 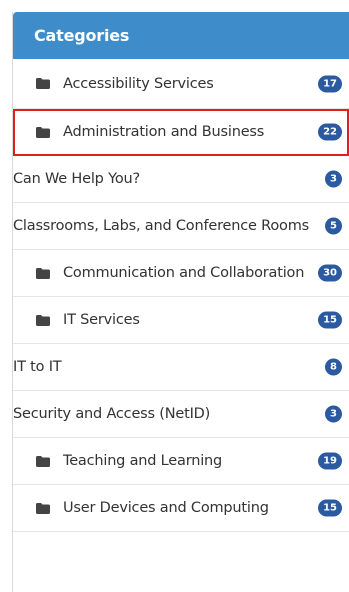 What do you see at coordinates (330, 132) in the screenshot?
I see `count-badge: 22` at bounding box center [330, 132].